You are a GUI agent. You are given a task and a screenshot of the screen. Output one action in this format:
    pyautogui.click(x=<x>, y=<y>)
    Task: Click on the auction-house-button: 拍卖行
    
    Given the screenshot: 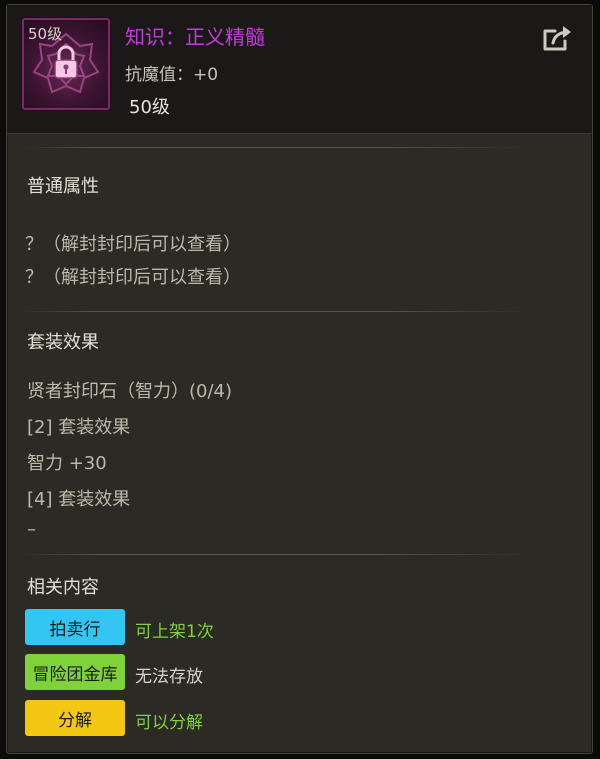 What is the action you would take?
    pyautogui.click(x=75, y=627)
    